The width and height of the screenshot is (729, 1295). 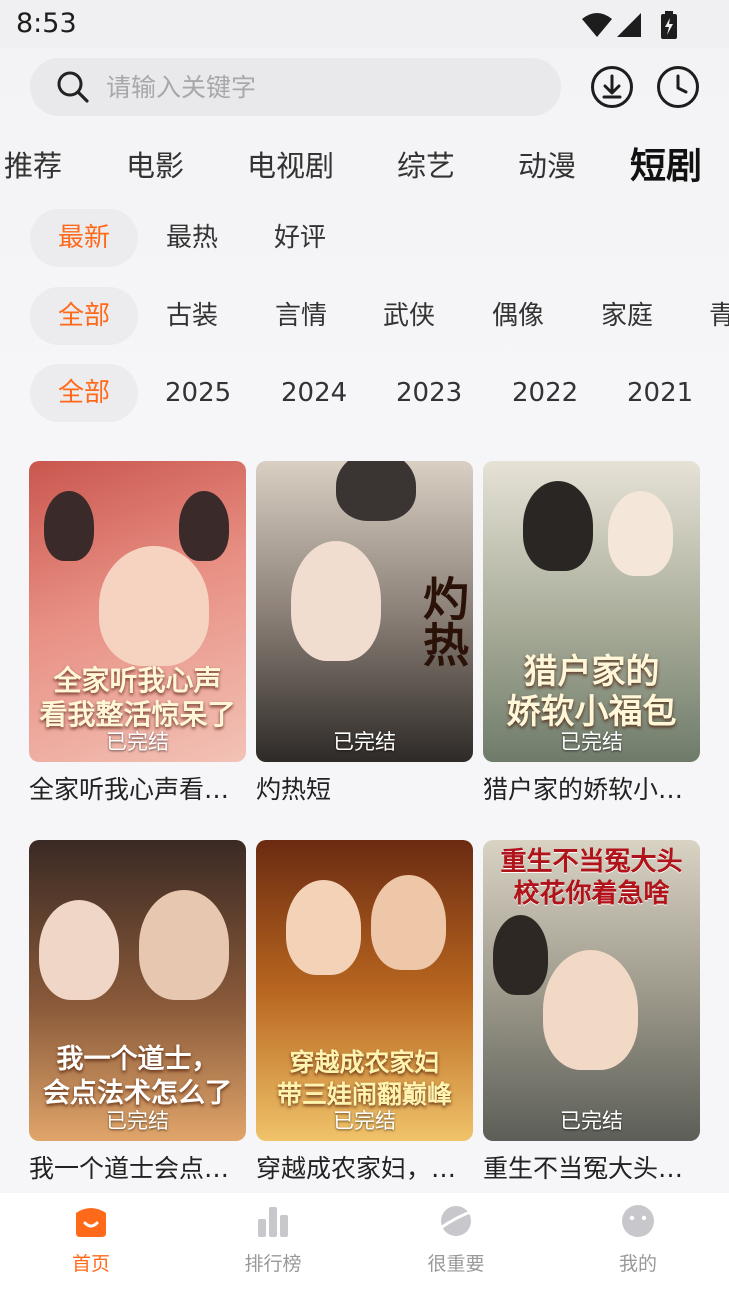 I want to click on filter-latest: 最新, so click(x=84, y=238).